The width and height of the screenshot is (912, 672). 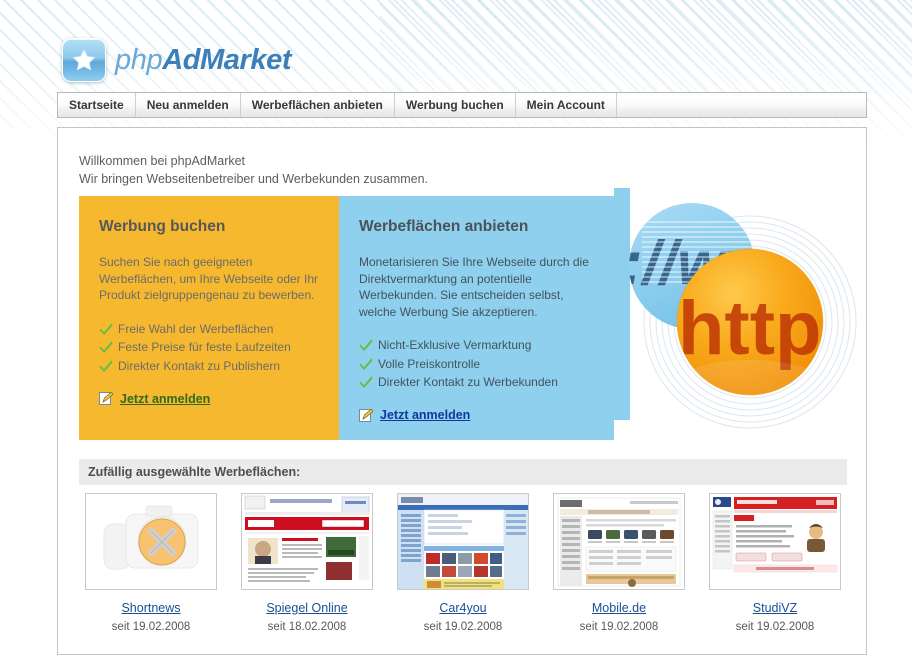 What do you see at coordinates (194, 472) in the screenshot?
I see `random-ads-header-label: Zufällig ausgewählte Werbeflächen:` at bounding box center [194, 472].